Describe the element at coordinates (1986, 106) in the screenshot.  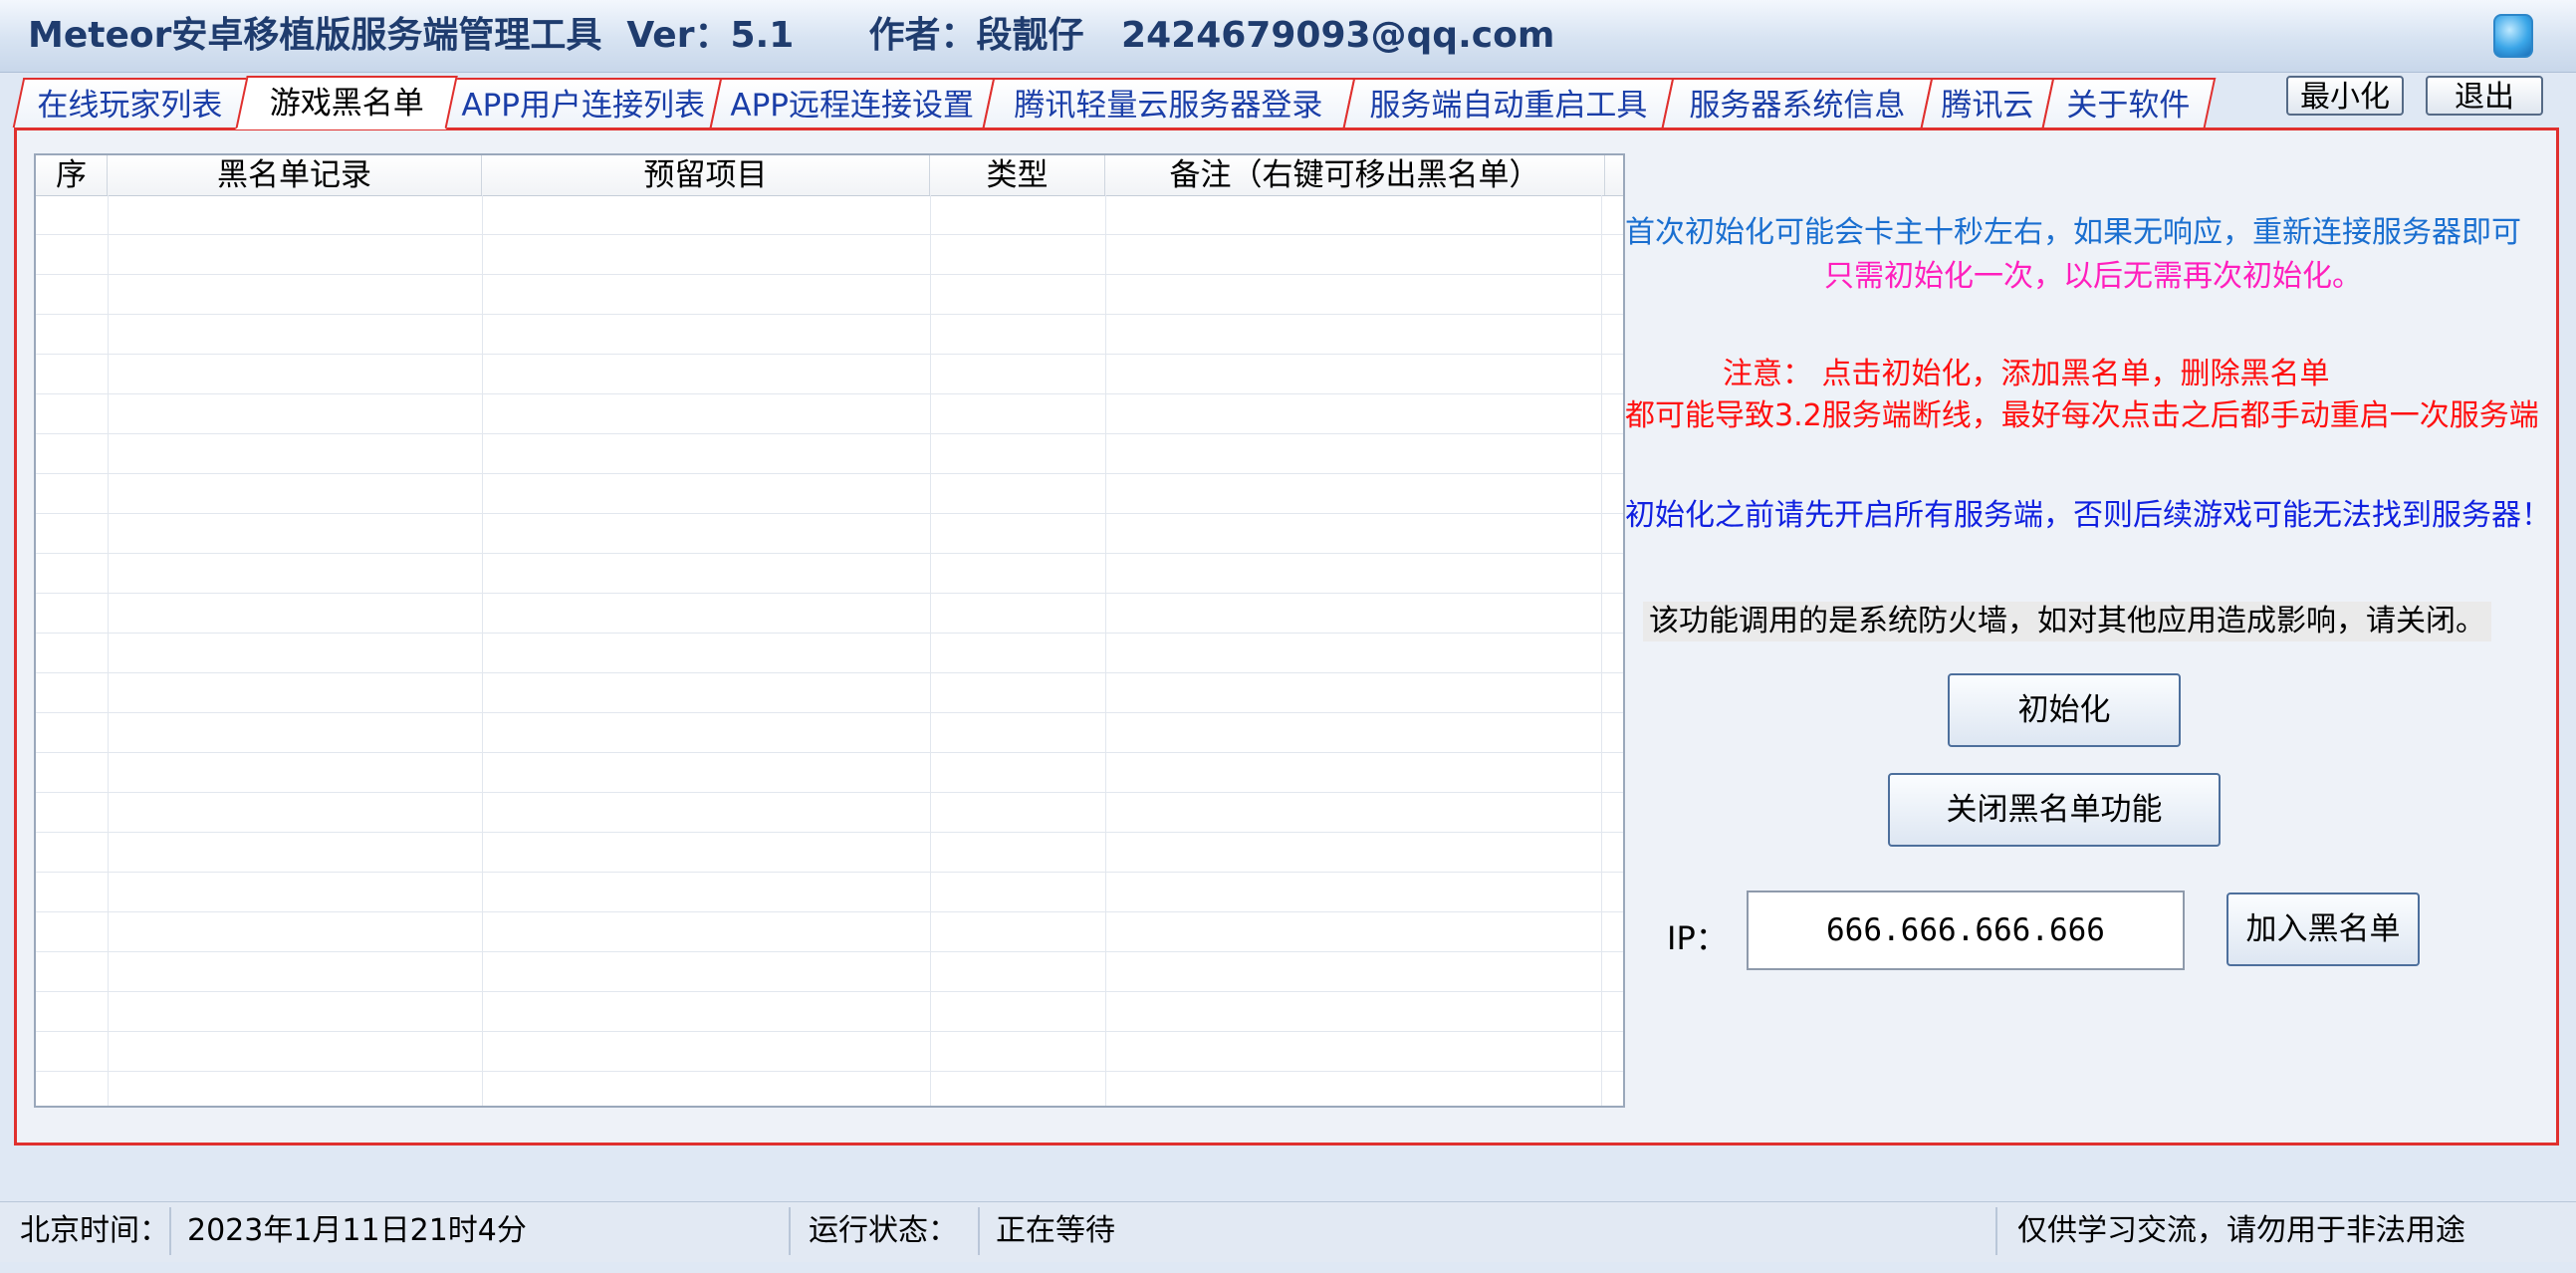
I see `tab-label: 腾讯云` at that location.